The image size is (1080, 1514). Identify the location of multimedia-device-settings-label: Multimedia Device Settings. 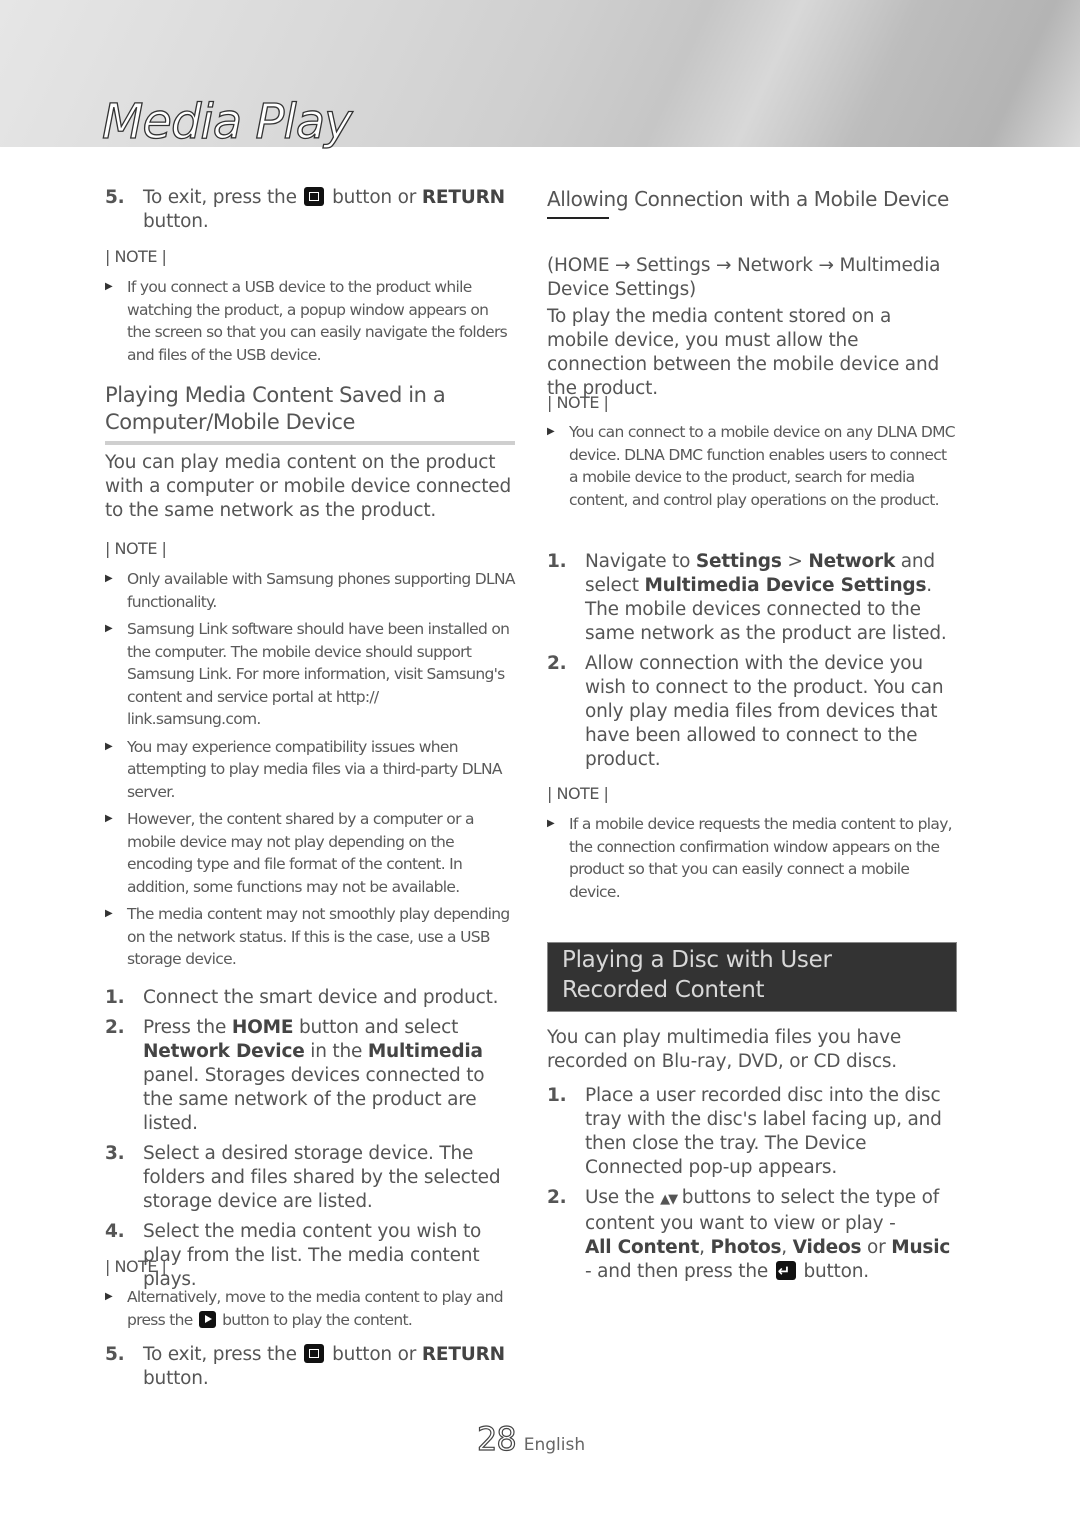
(785, 585).